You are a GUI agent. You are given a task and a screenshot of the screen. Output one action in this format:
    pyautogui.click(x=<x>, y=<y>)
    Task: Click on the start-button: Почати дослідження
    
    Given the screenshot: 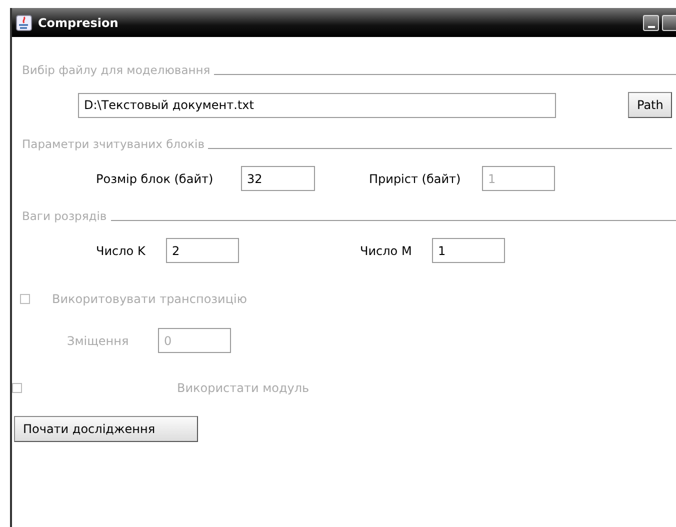 What is the action you would take?
    pyautogui.click(x=106, y=429)
    